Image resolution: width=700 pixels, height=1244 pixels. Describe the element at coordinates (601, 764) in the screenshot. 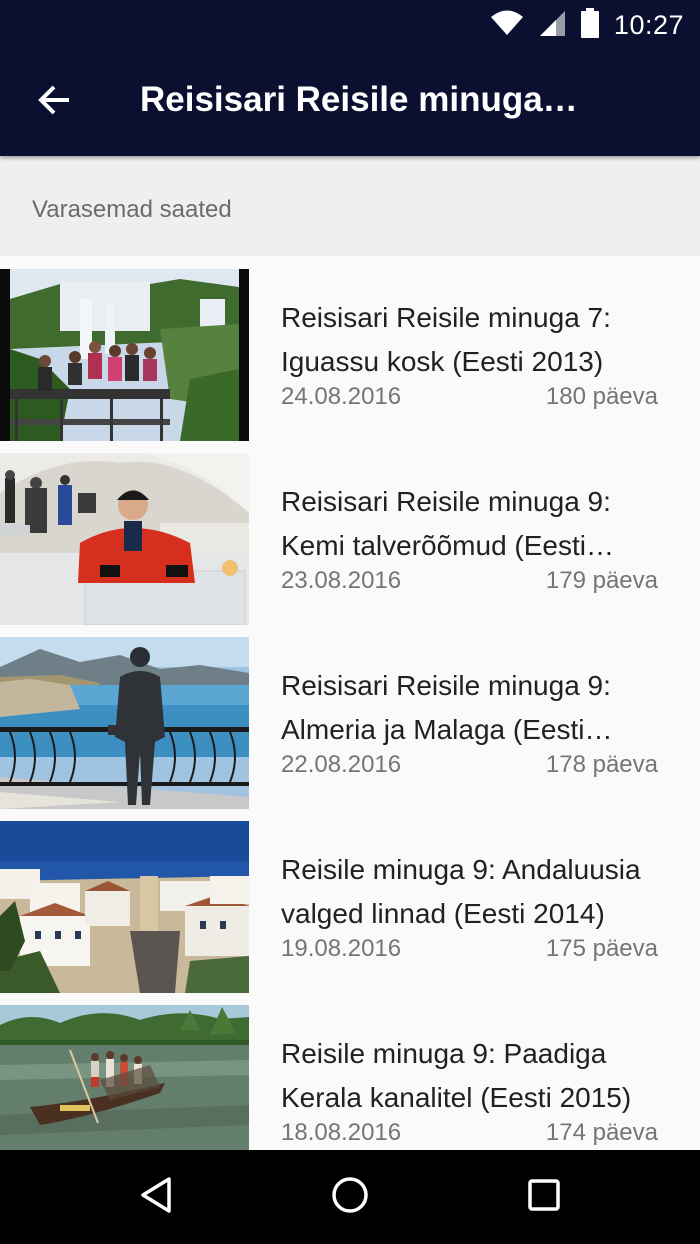

I see `episode-days-left: 178 päeva` at that location.